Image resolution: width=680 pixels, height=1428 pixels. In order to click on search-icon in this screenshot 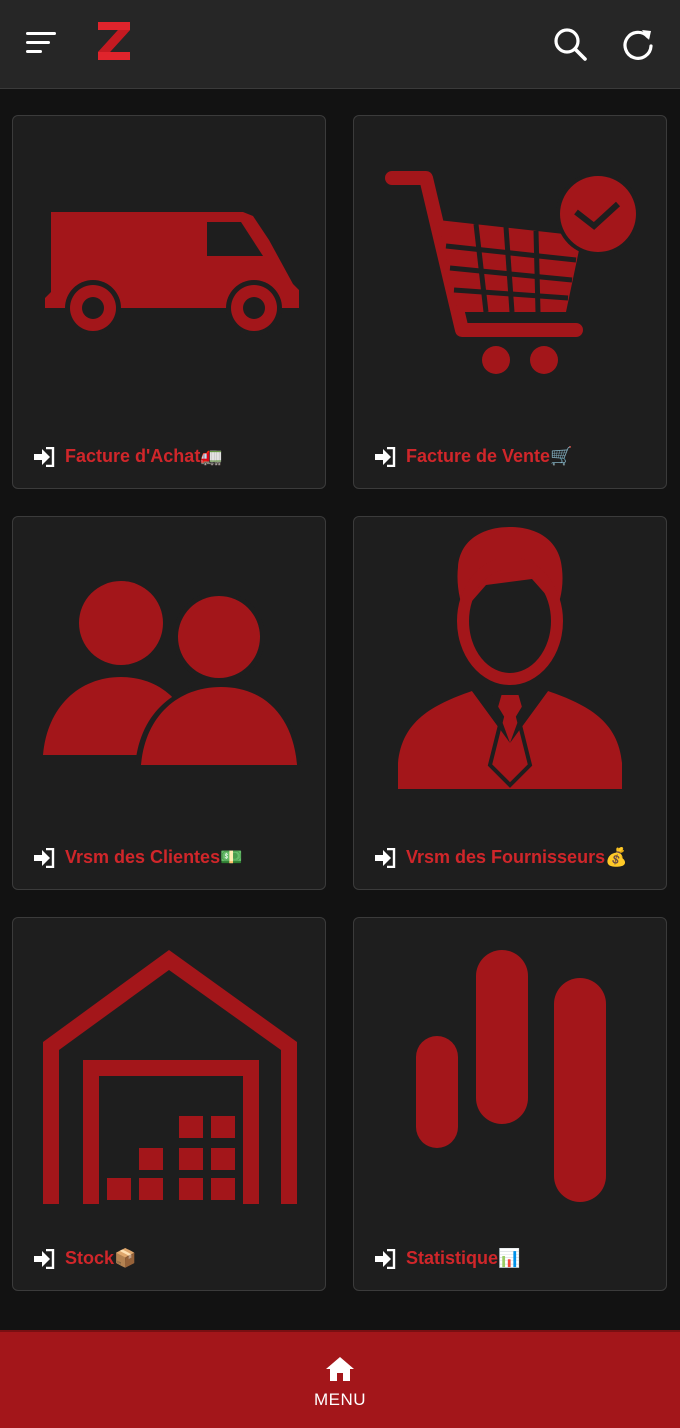, I will do `click(570, 44)`.